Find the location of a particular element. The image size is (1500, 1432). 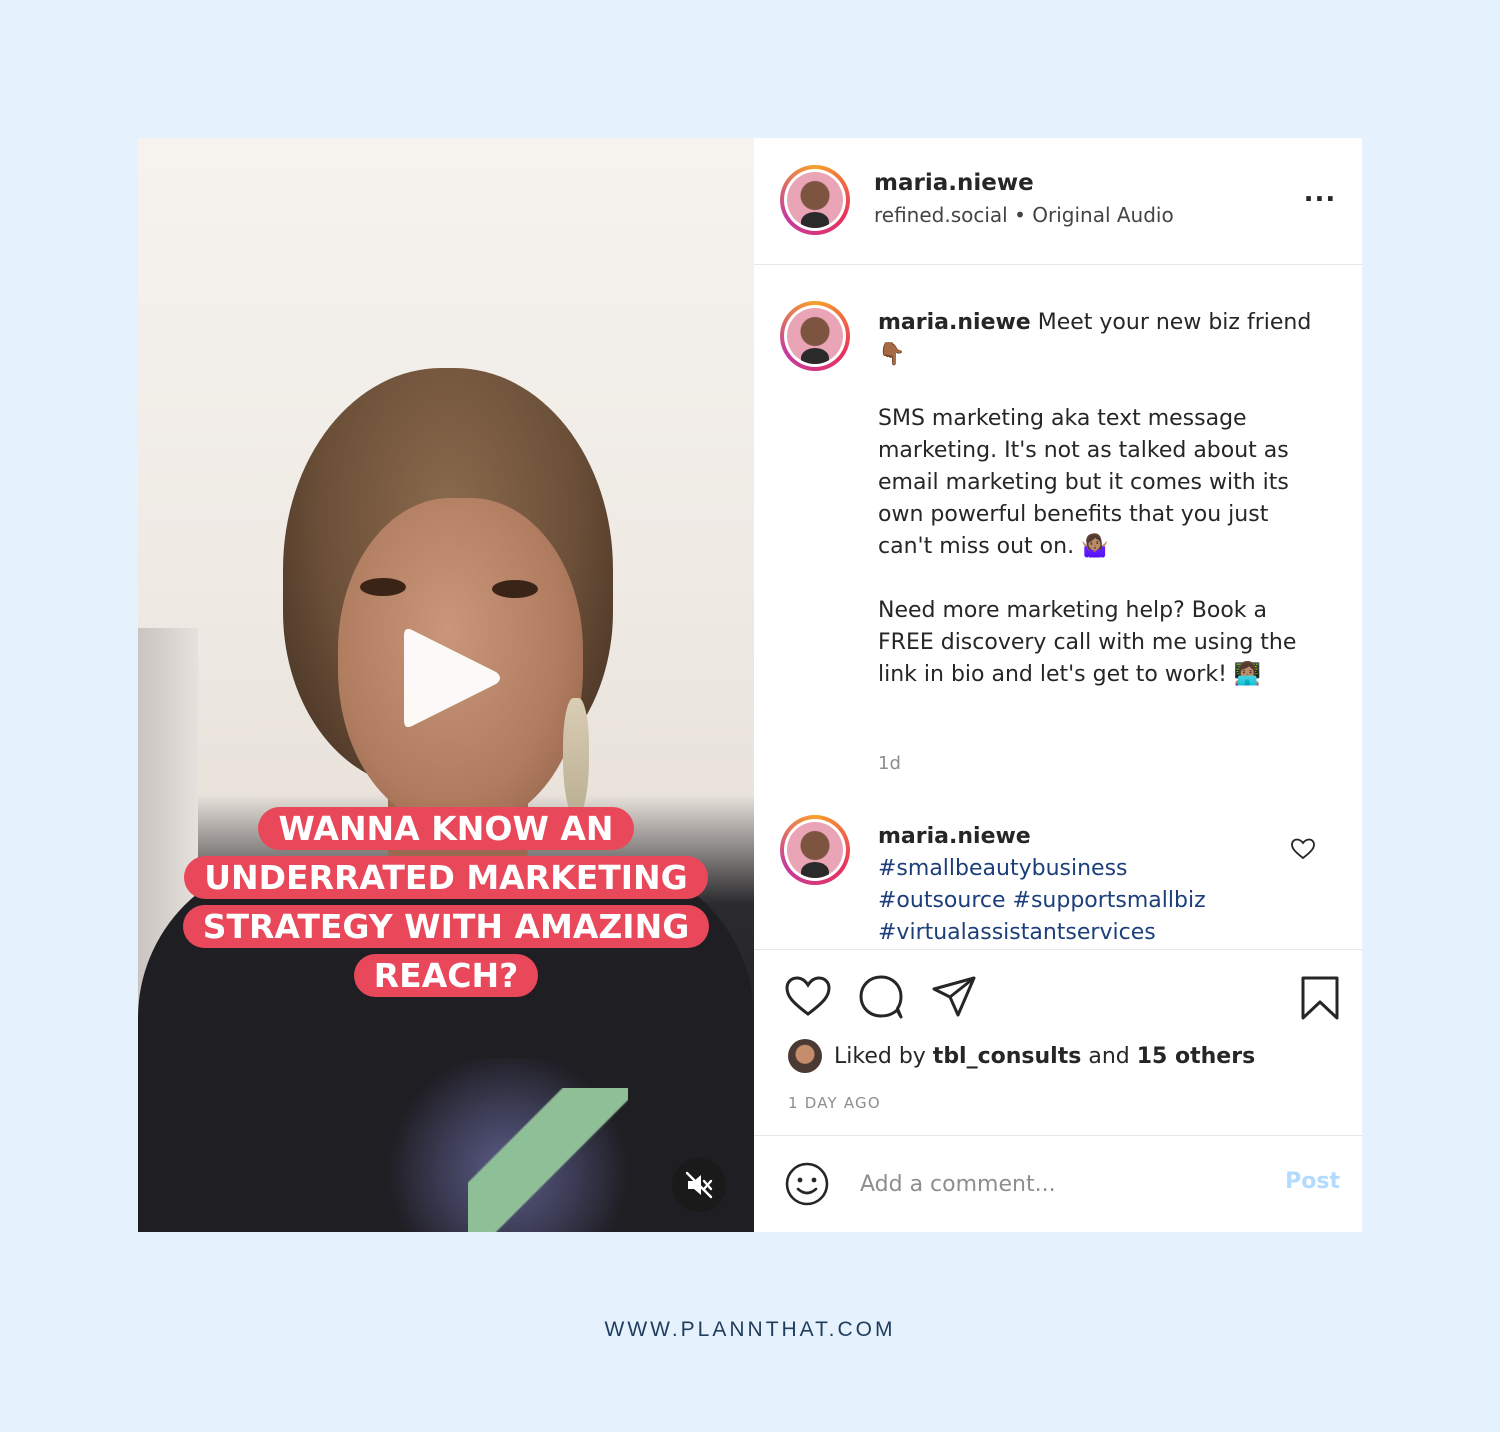

comment-bubble-icon is located at coordinates (881, 999).